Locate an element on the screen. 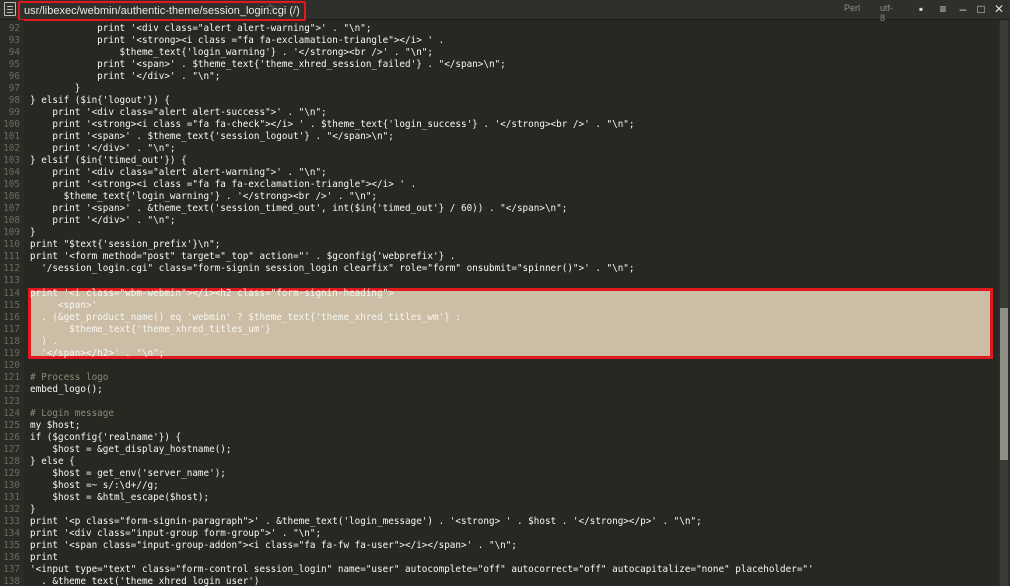  code-line: 96 print '</div>' . "\n"; is located at coordinates (499, 77).